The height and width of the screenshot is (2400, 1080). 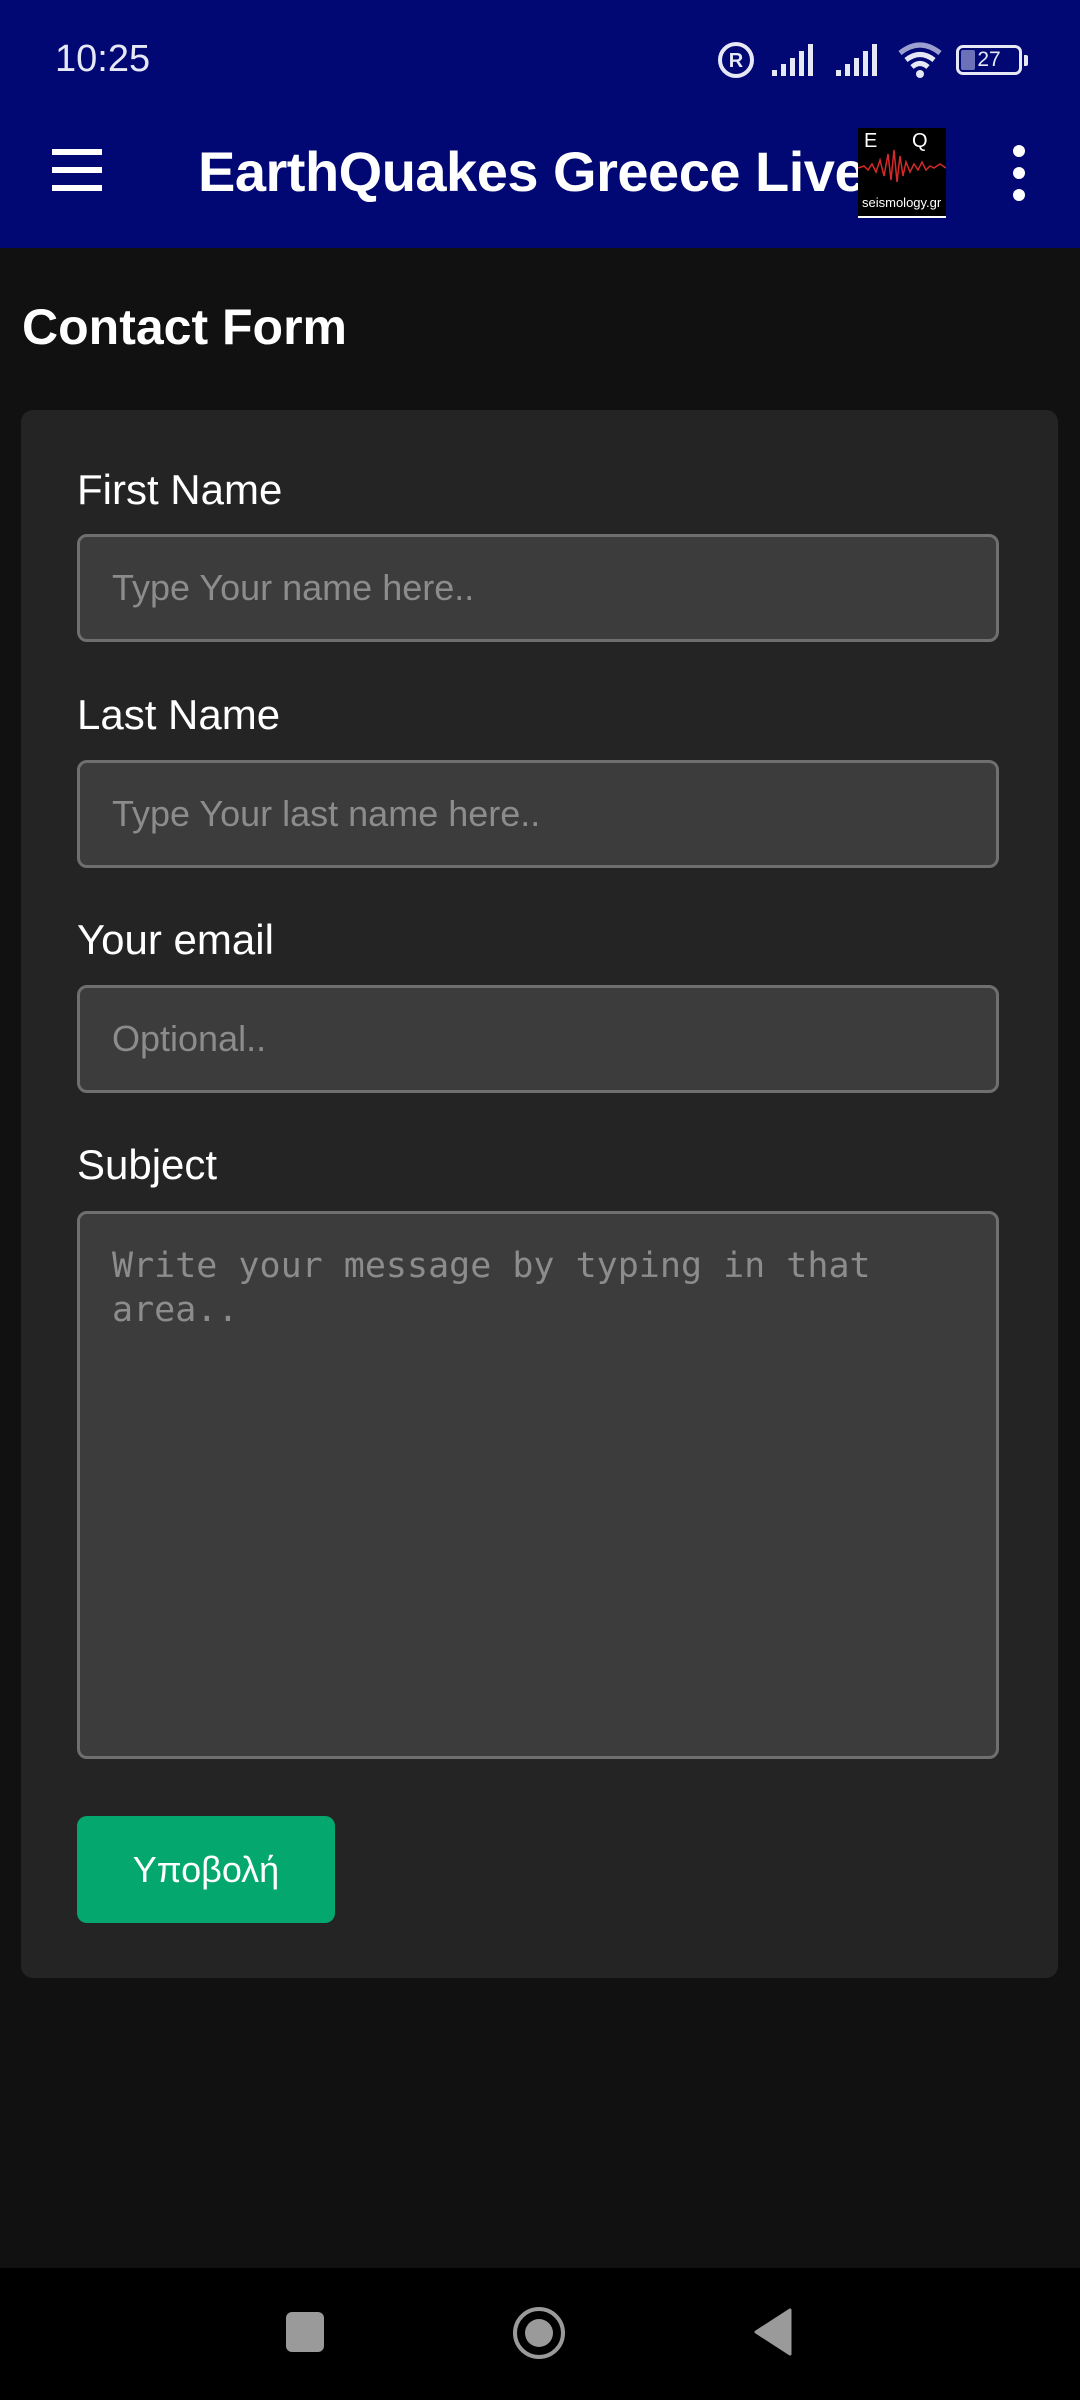 I want to click on status-icons: R 27, so click(x=872, y=60).